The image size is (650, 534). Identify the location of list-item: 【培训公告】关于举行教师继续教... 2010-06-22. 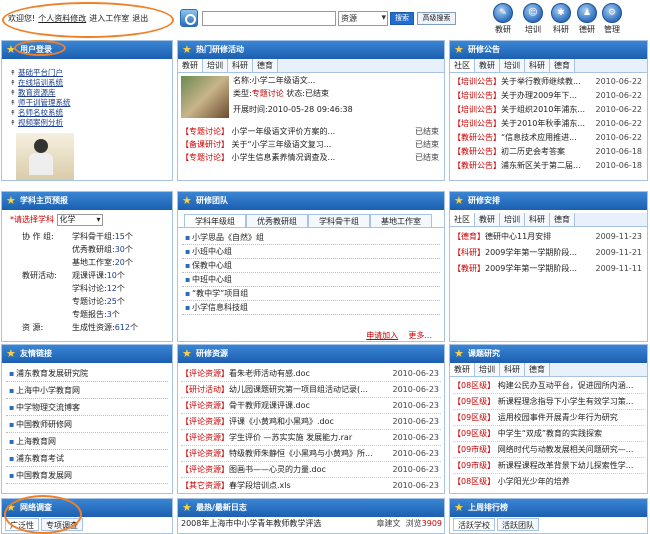
(548, 82).